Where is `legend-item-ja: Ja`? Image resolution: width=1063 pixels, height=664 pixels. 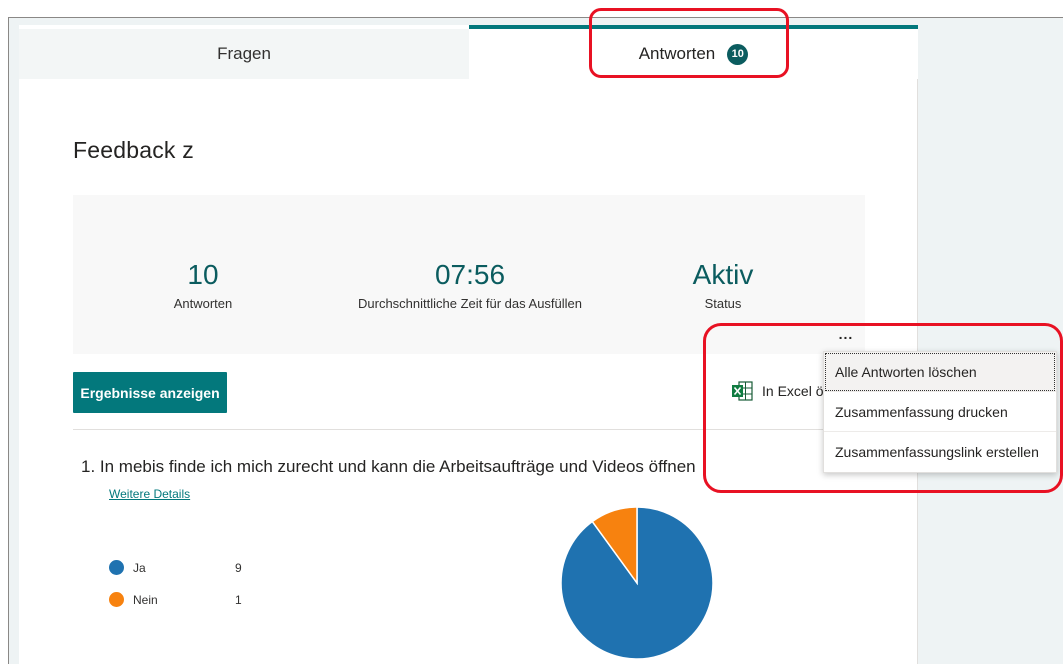 legend-item-ja: Ja is located at coordinates (127, 567).